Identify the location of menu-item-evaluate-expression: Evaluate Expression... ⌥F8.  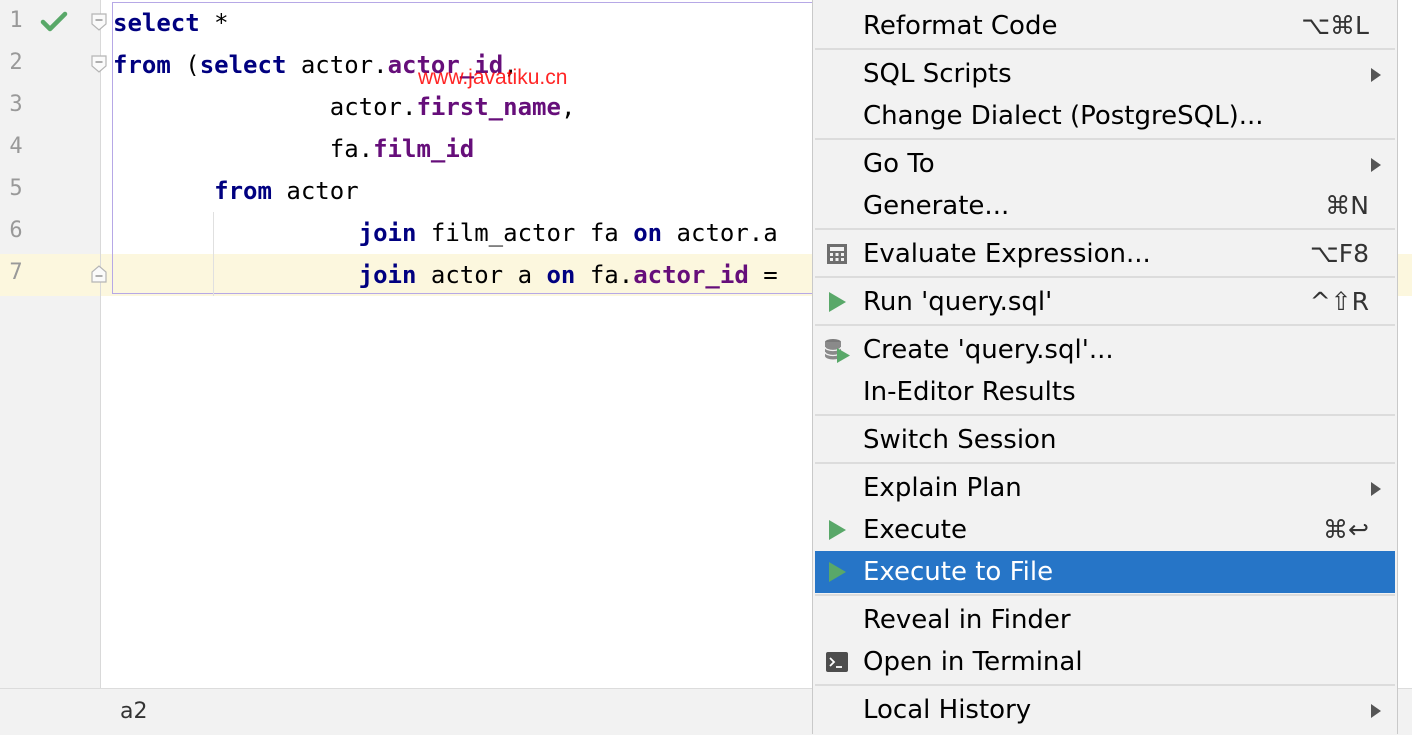
(1105, 254).